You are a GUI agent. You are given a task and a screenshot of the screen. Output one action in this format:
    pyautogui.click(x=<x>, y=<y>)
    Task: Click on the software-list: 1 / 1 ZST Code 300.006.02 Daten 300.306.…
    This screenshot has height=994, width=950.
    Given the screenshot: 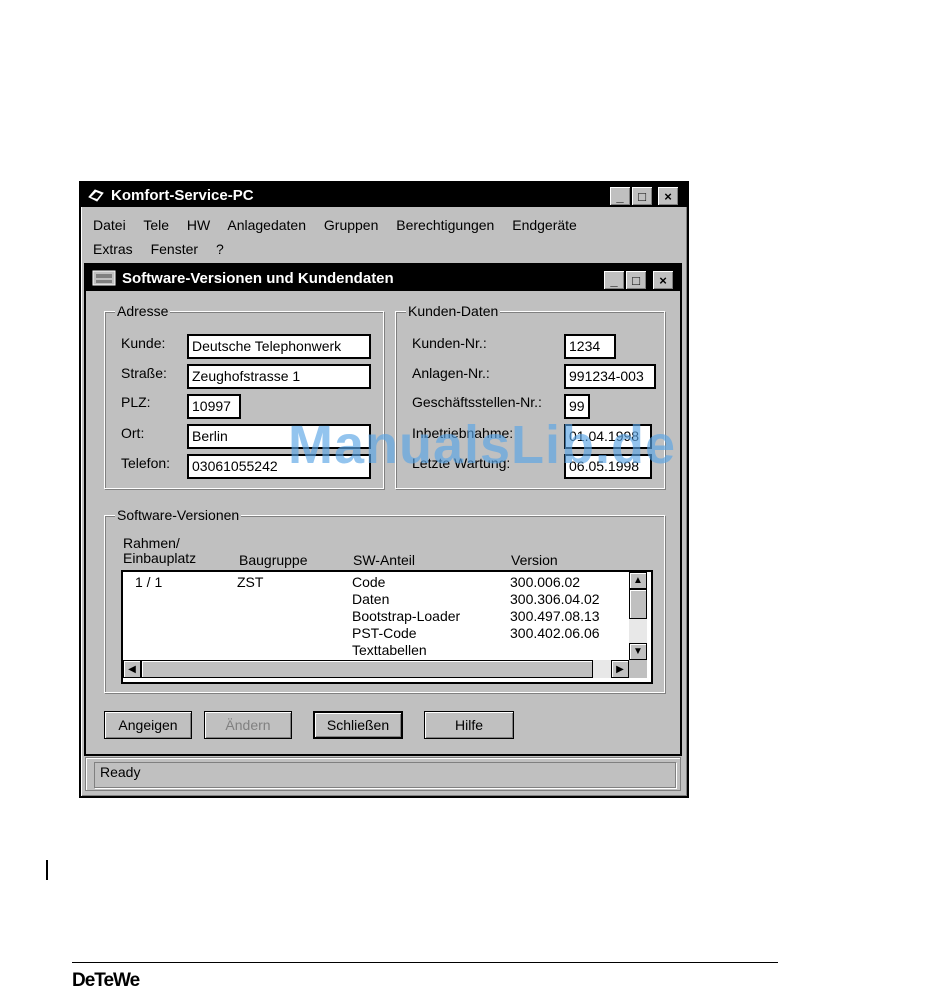 What is the action you would take?
    pyautogui.click(x=387, y=627)
    